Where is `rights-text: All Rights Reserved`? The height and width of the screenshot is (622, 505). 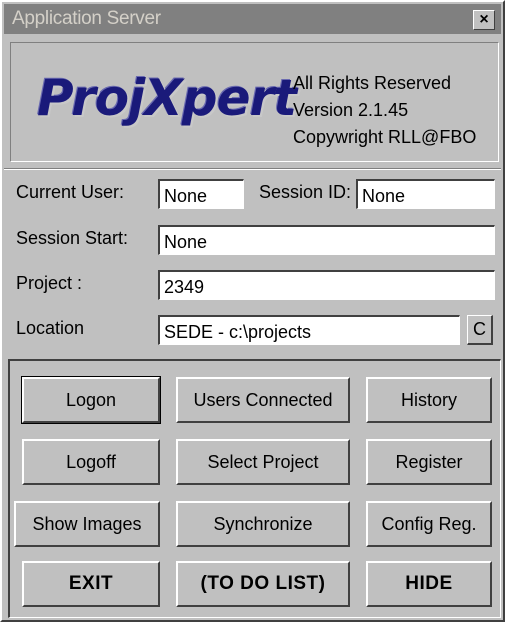 rights-text: All Rights Reserved is located at coordinates (372, 83).